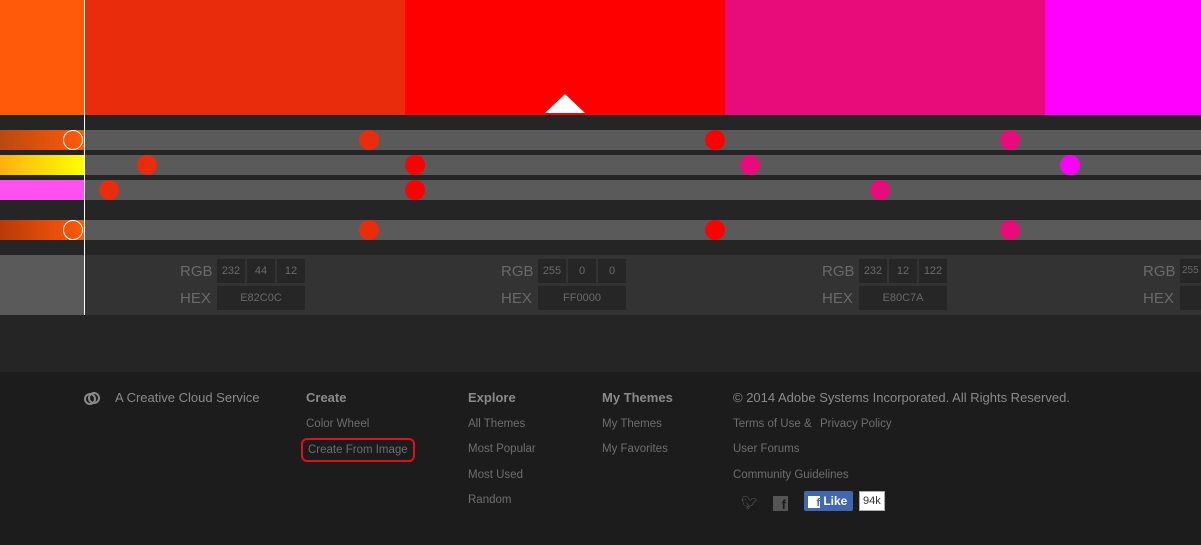 Image resolution: width=1201 pixels, height=545 pixels. What do you see at coordinates (903, 271) in the screenshot?
I see `rgb-g-input: 12` at bounding box center [903, 271].